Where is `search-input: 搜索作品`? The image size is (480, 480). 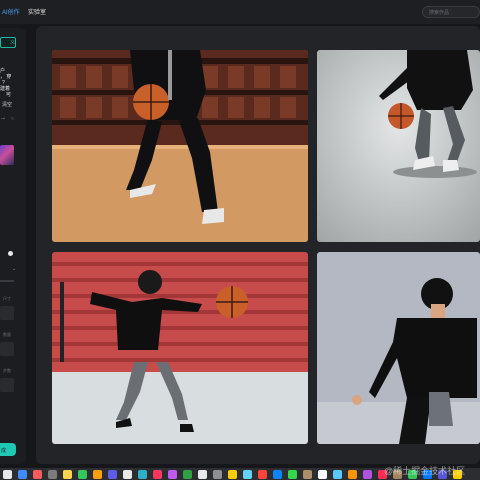 search-input: 搜索作品 is located at coordinates (451, 12).